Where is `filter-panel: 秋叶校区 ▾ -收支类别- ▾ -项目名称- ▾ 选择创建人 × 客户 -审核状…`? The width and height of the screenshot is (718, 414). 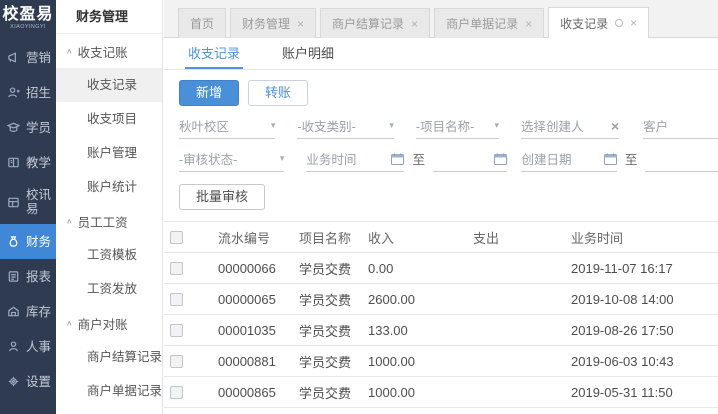
filter-panel: 秋叶校区 ▾ -收支类别- ▾ -项目名称- ▾ 选择创建人 × 客户 -审核状… is located at coordinates (441, 143).